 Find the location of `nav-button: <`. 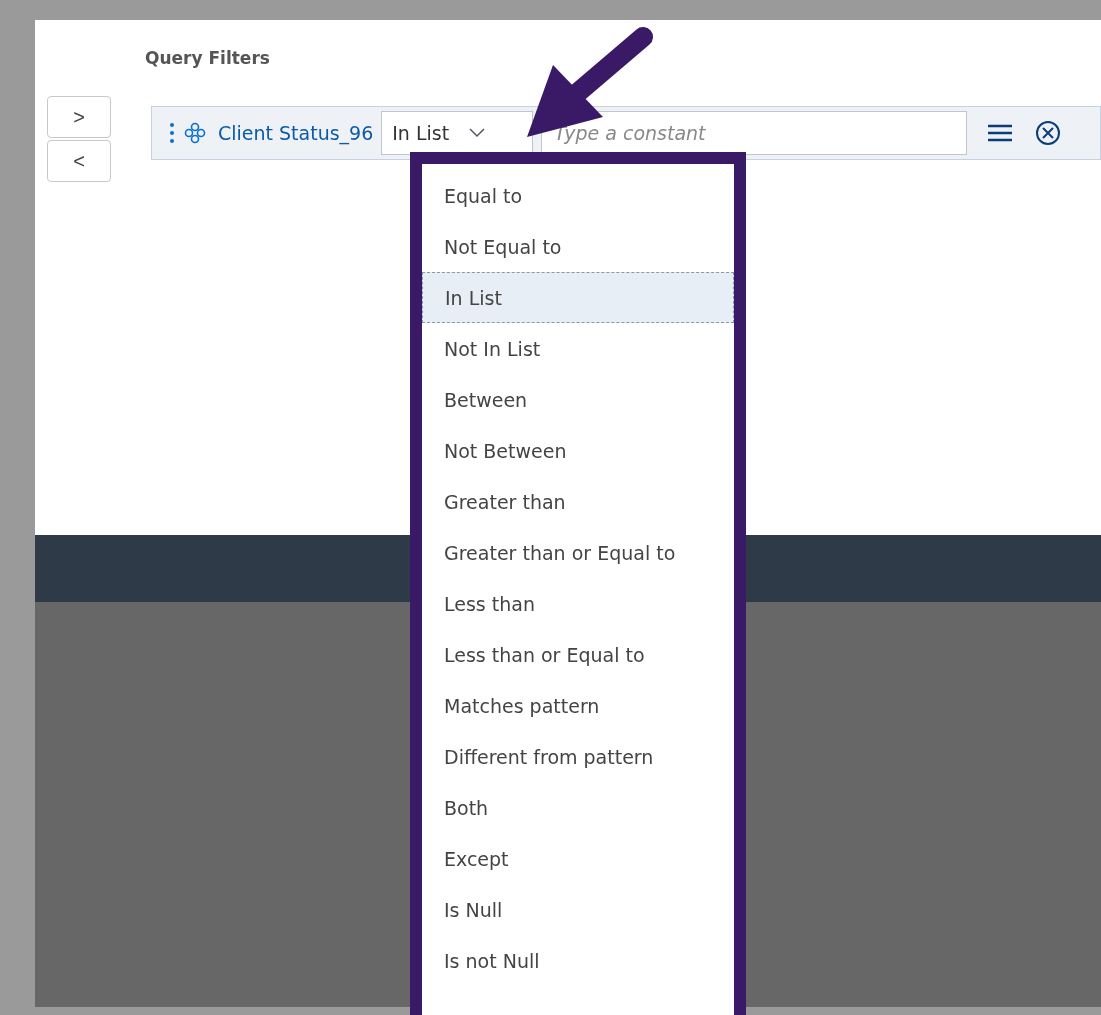

nav-button: < is located at coordinates (79, 161).